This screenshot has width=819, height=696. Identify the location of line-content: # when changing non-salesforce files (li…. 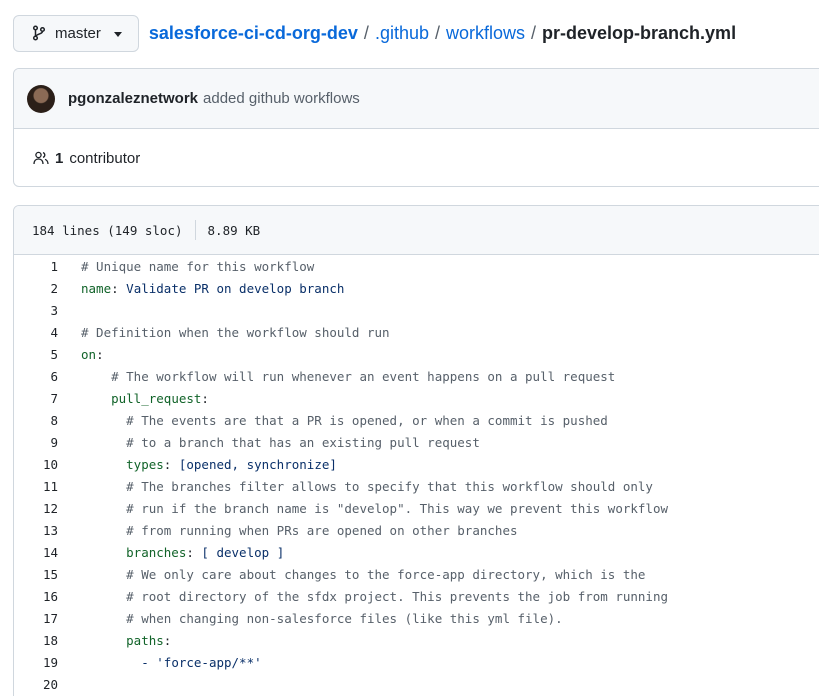
(344, 618).